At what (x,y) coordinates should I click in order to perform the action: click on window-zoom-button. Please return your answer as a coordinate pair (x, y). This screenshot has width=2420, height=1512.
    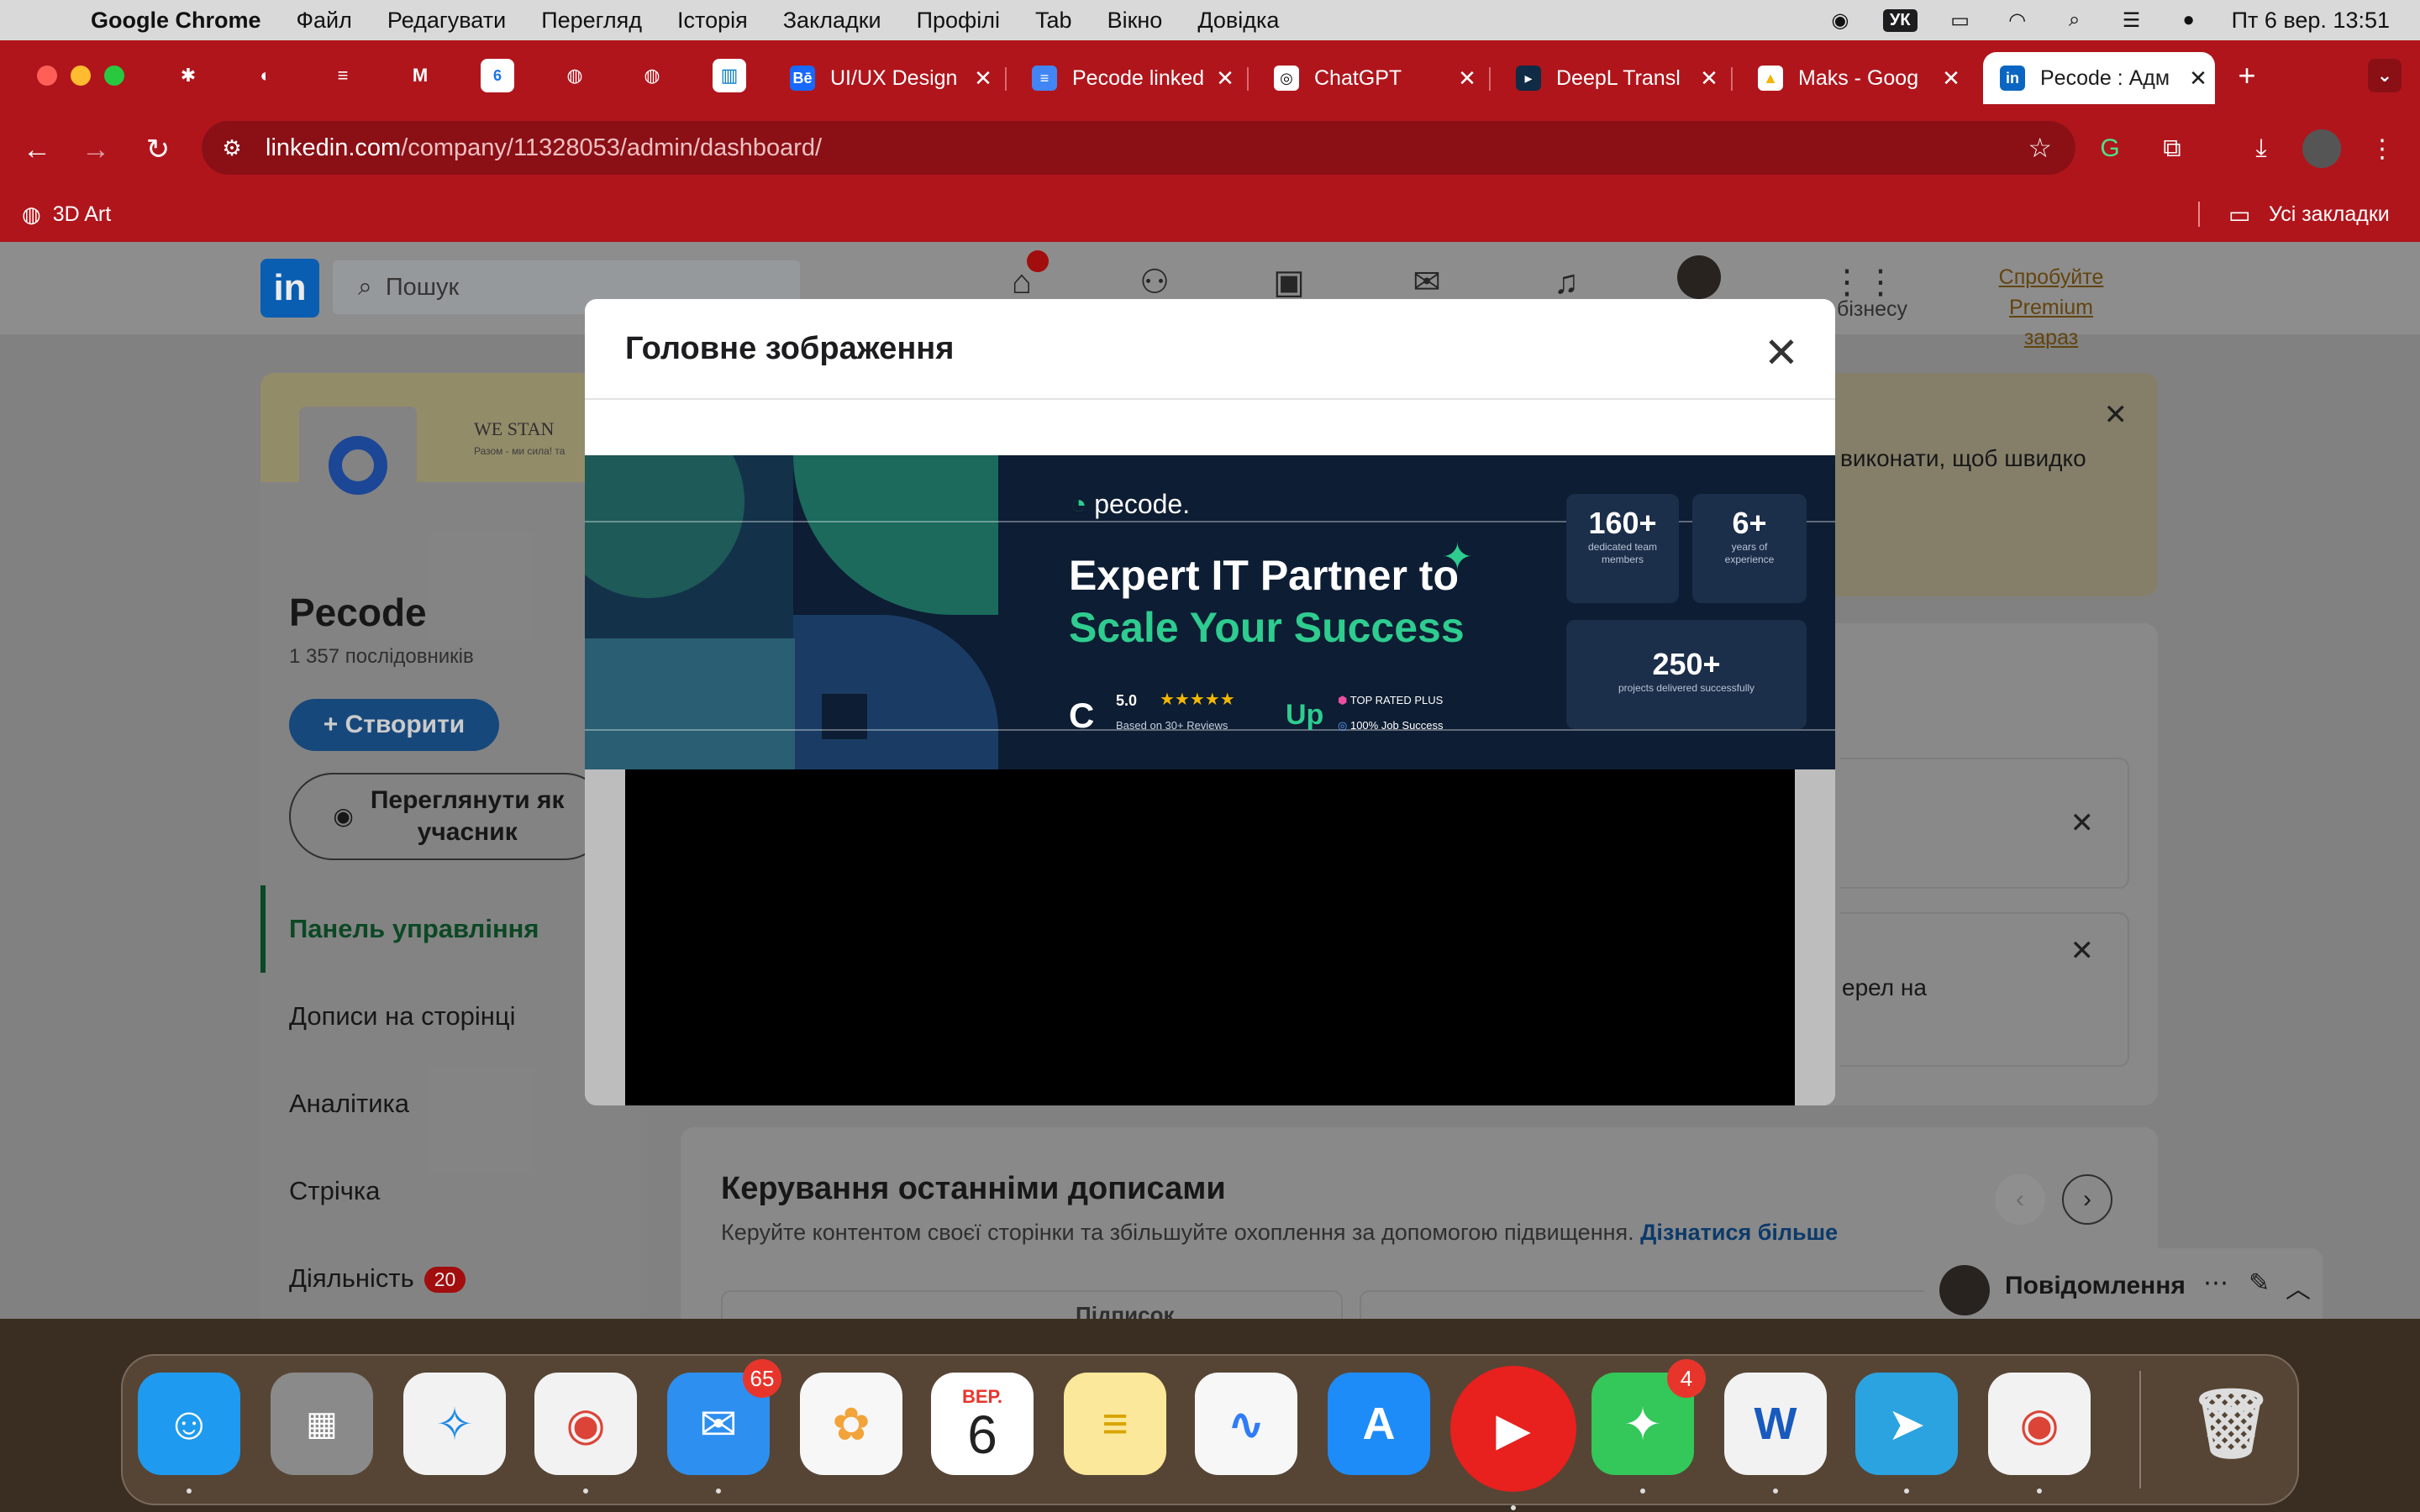
    Looking at the image, I should click on (114, 76).